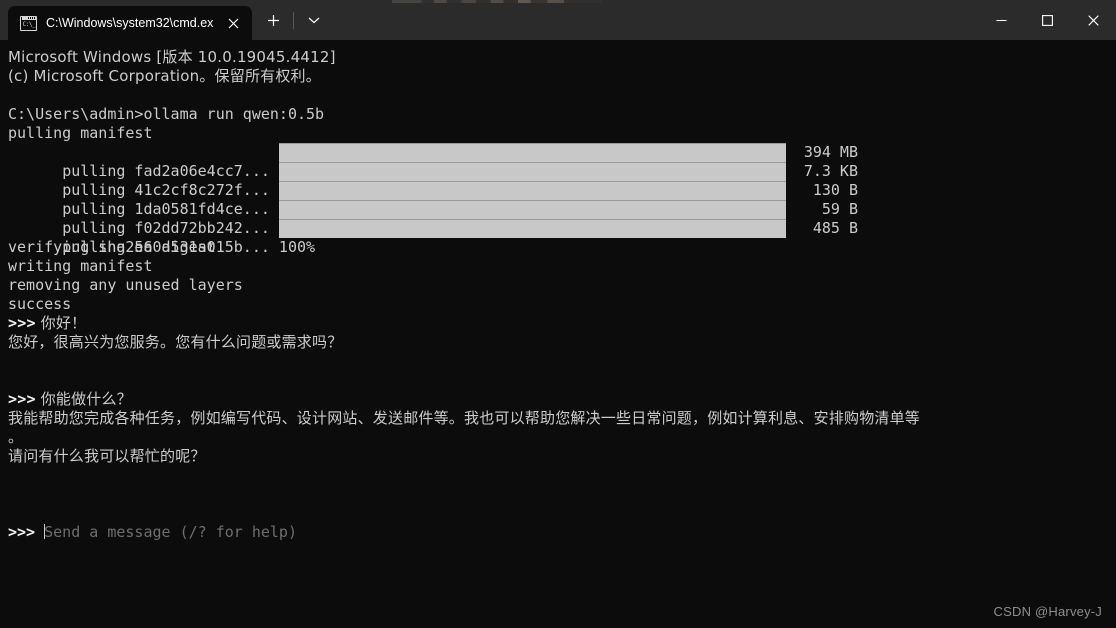  Describe the element at coordinates (39, 532) in the screenshot. I see `input-space` at that location.